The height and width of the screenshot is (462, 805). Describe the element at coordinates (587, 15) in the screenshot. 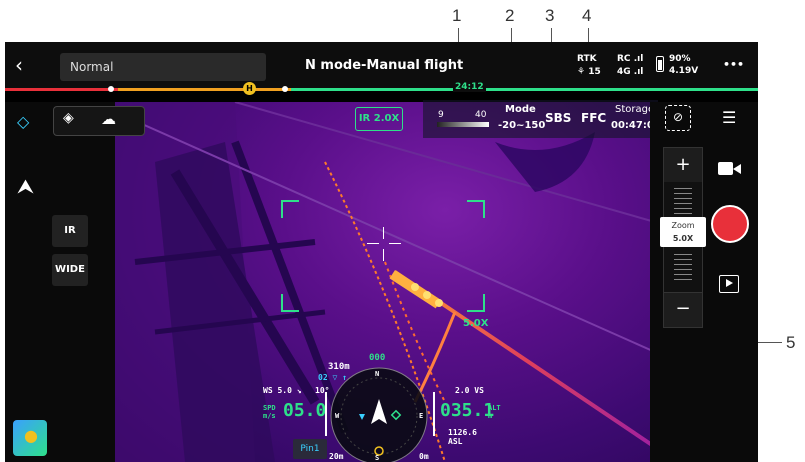

I see `callout-4: 4` at that location.